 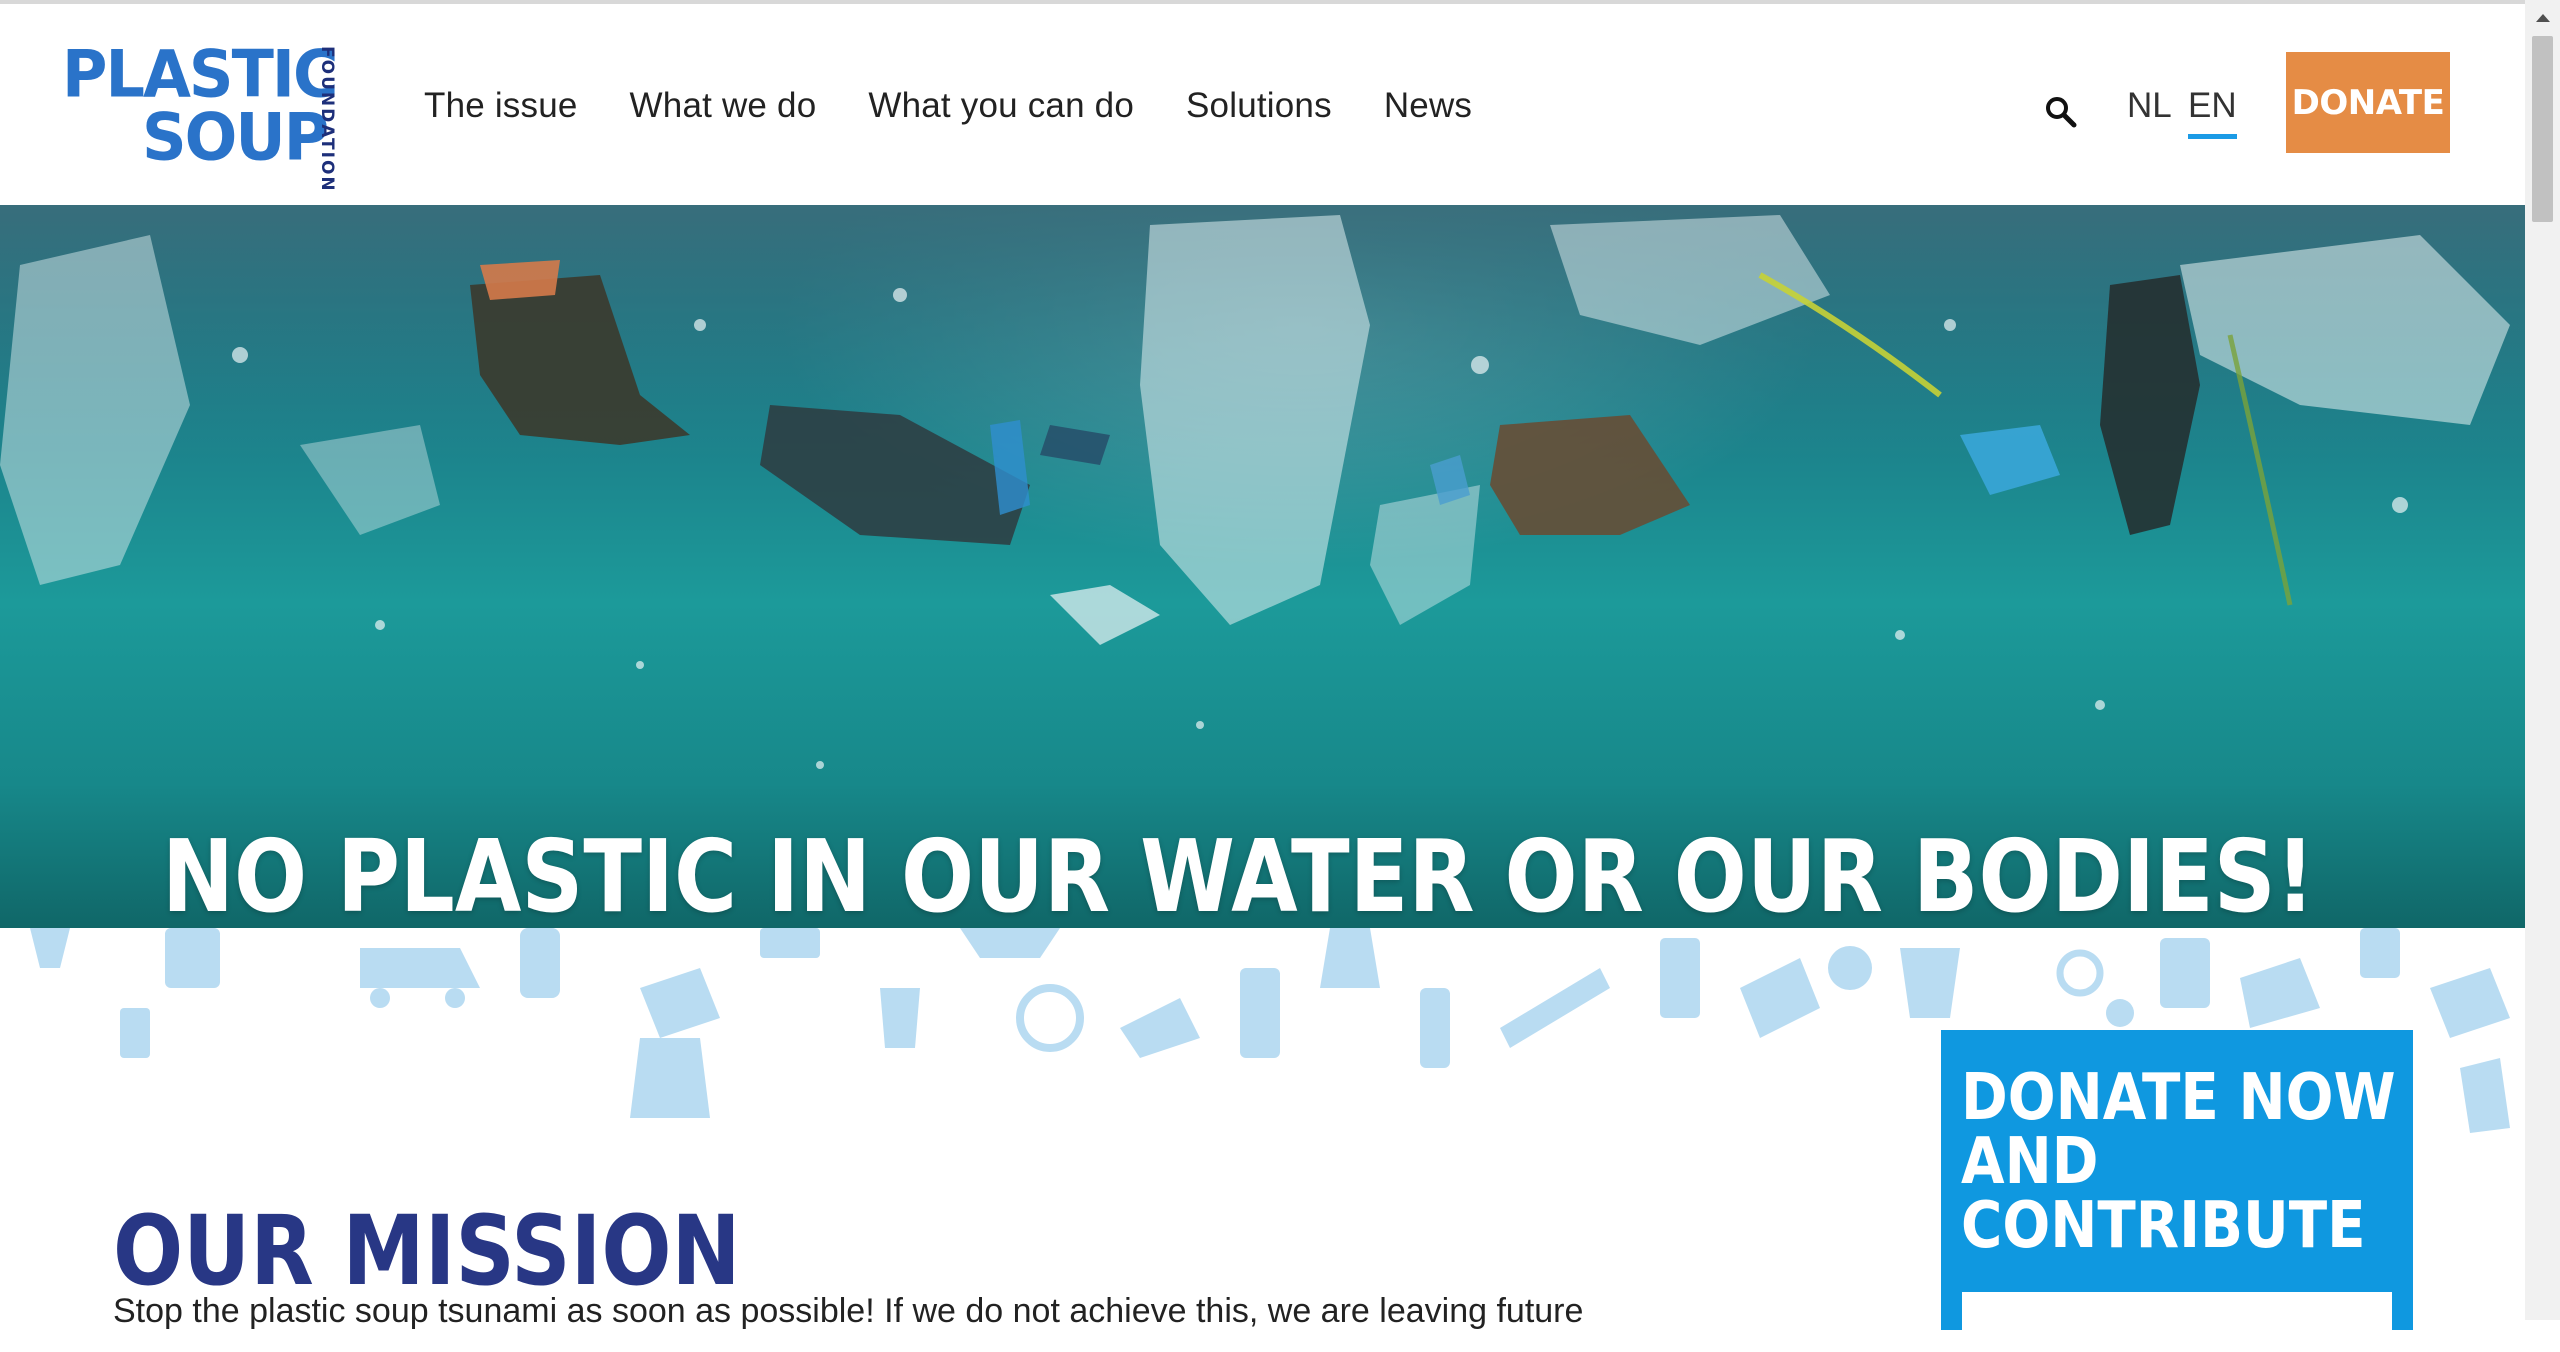 I want to click on donate-now-box: DONATE NOW AND CONTRIBUTE, so click(x=2177, y=1191).